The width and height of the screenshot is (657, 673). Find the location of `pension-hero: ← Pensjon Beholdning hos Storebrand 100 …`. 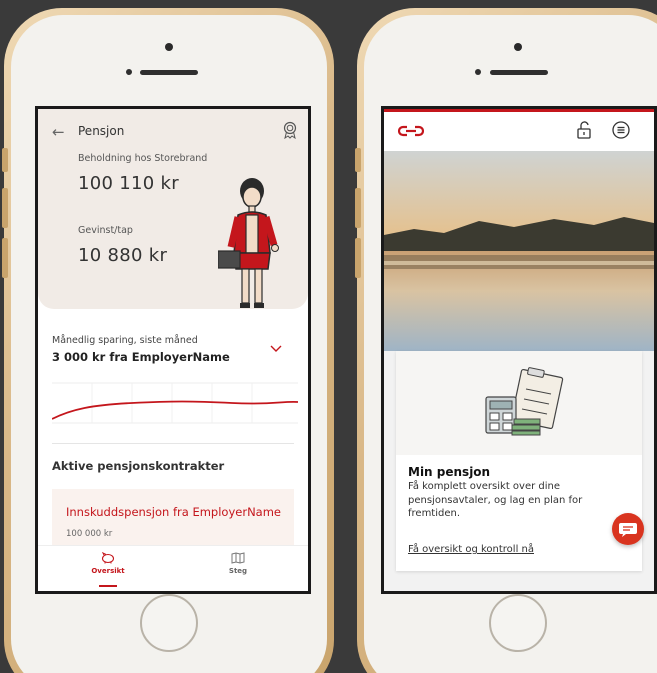

pension-hero: ← Pensjon Beholdning hos Storebrand 100 … is located at coordinates (173, 209).